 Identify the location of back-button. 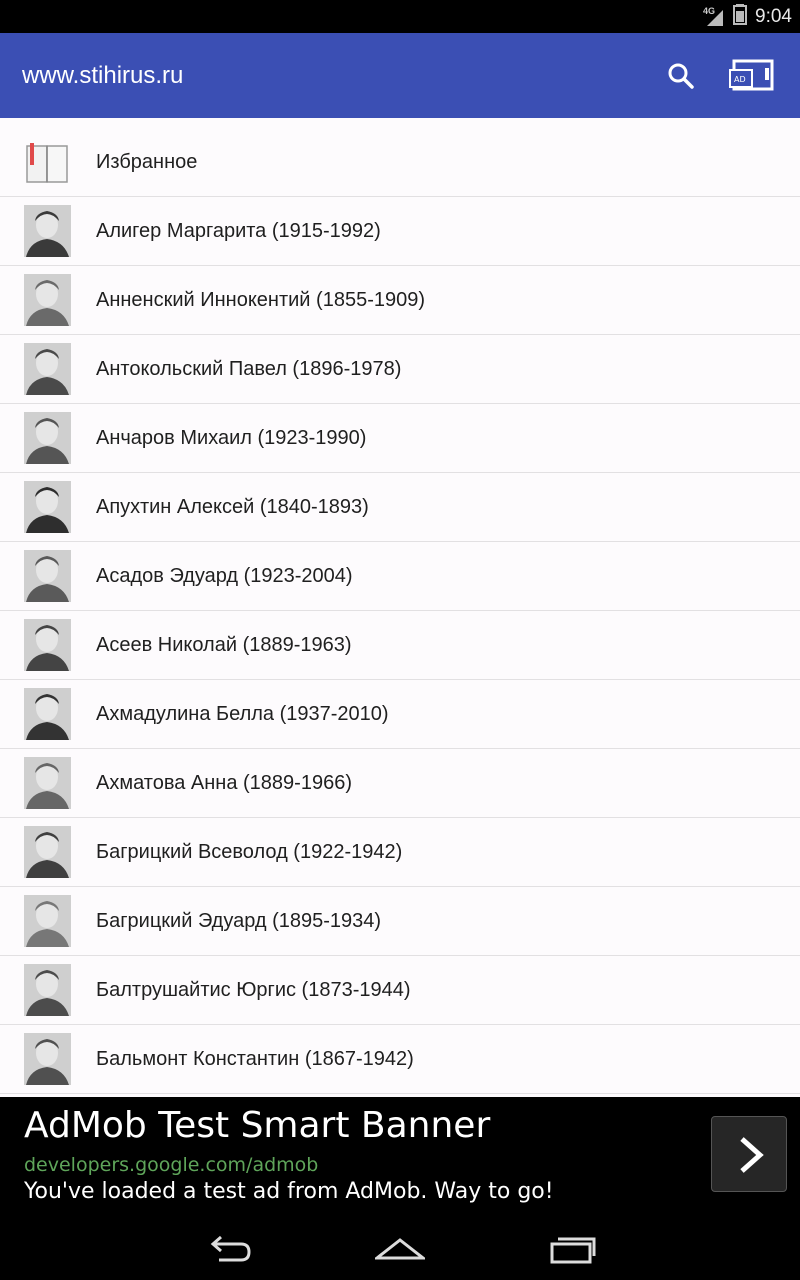
(230, 1249).